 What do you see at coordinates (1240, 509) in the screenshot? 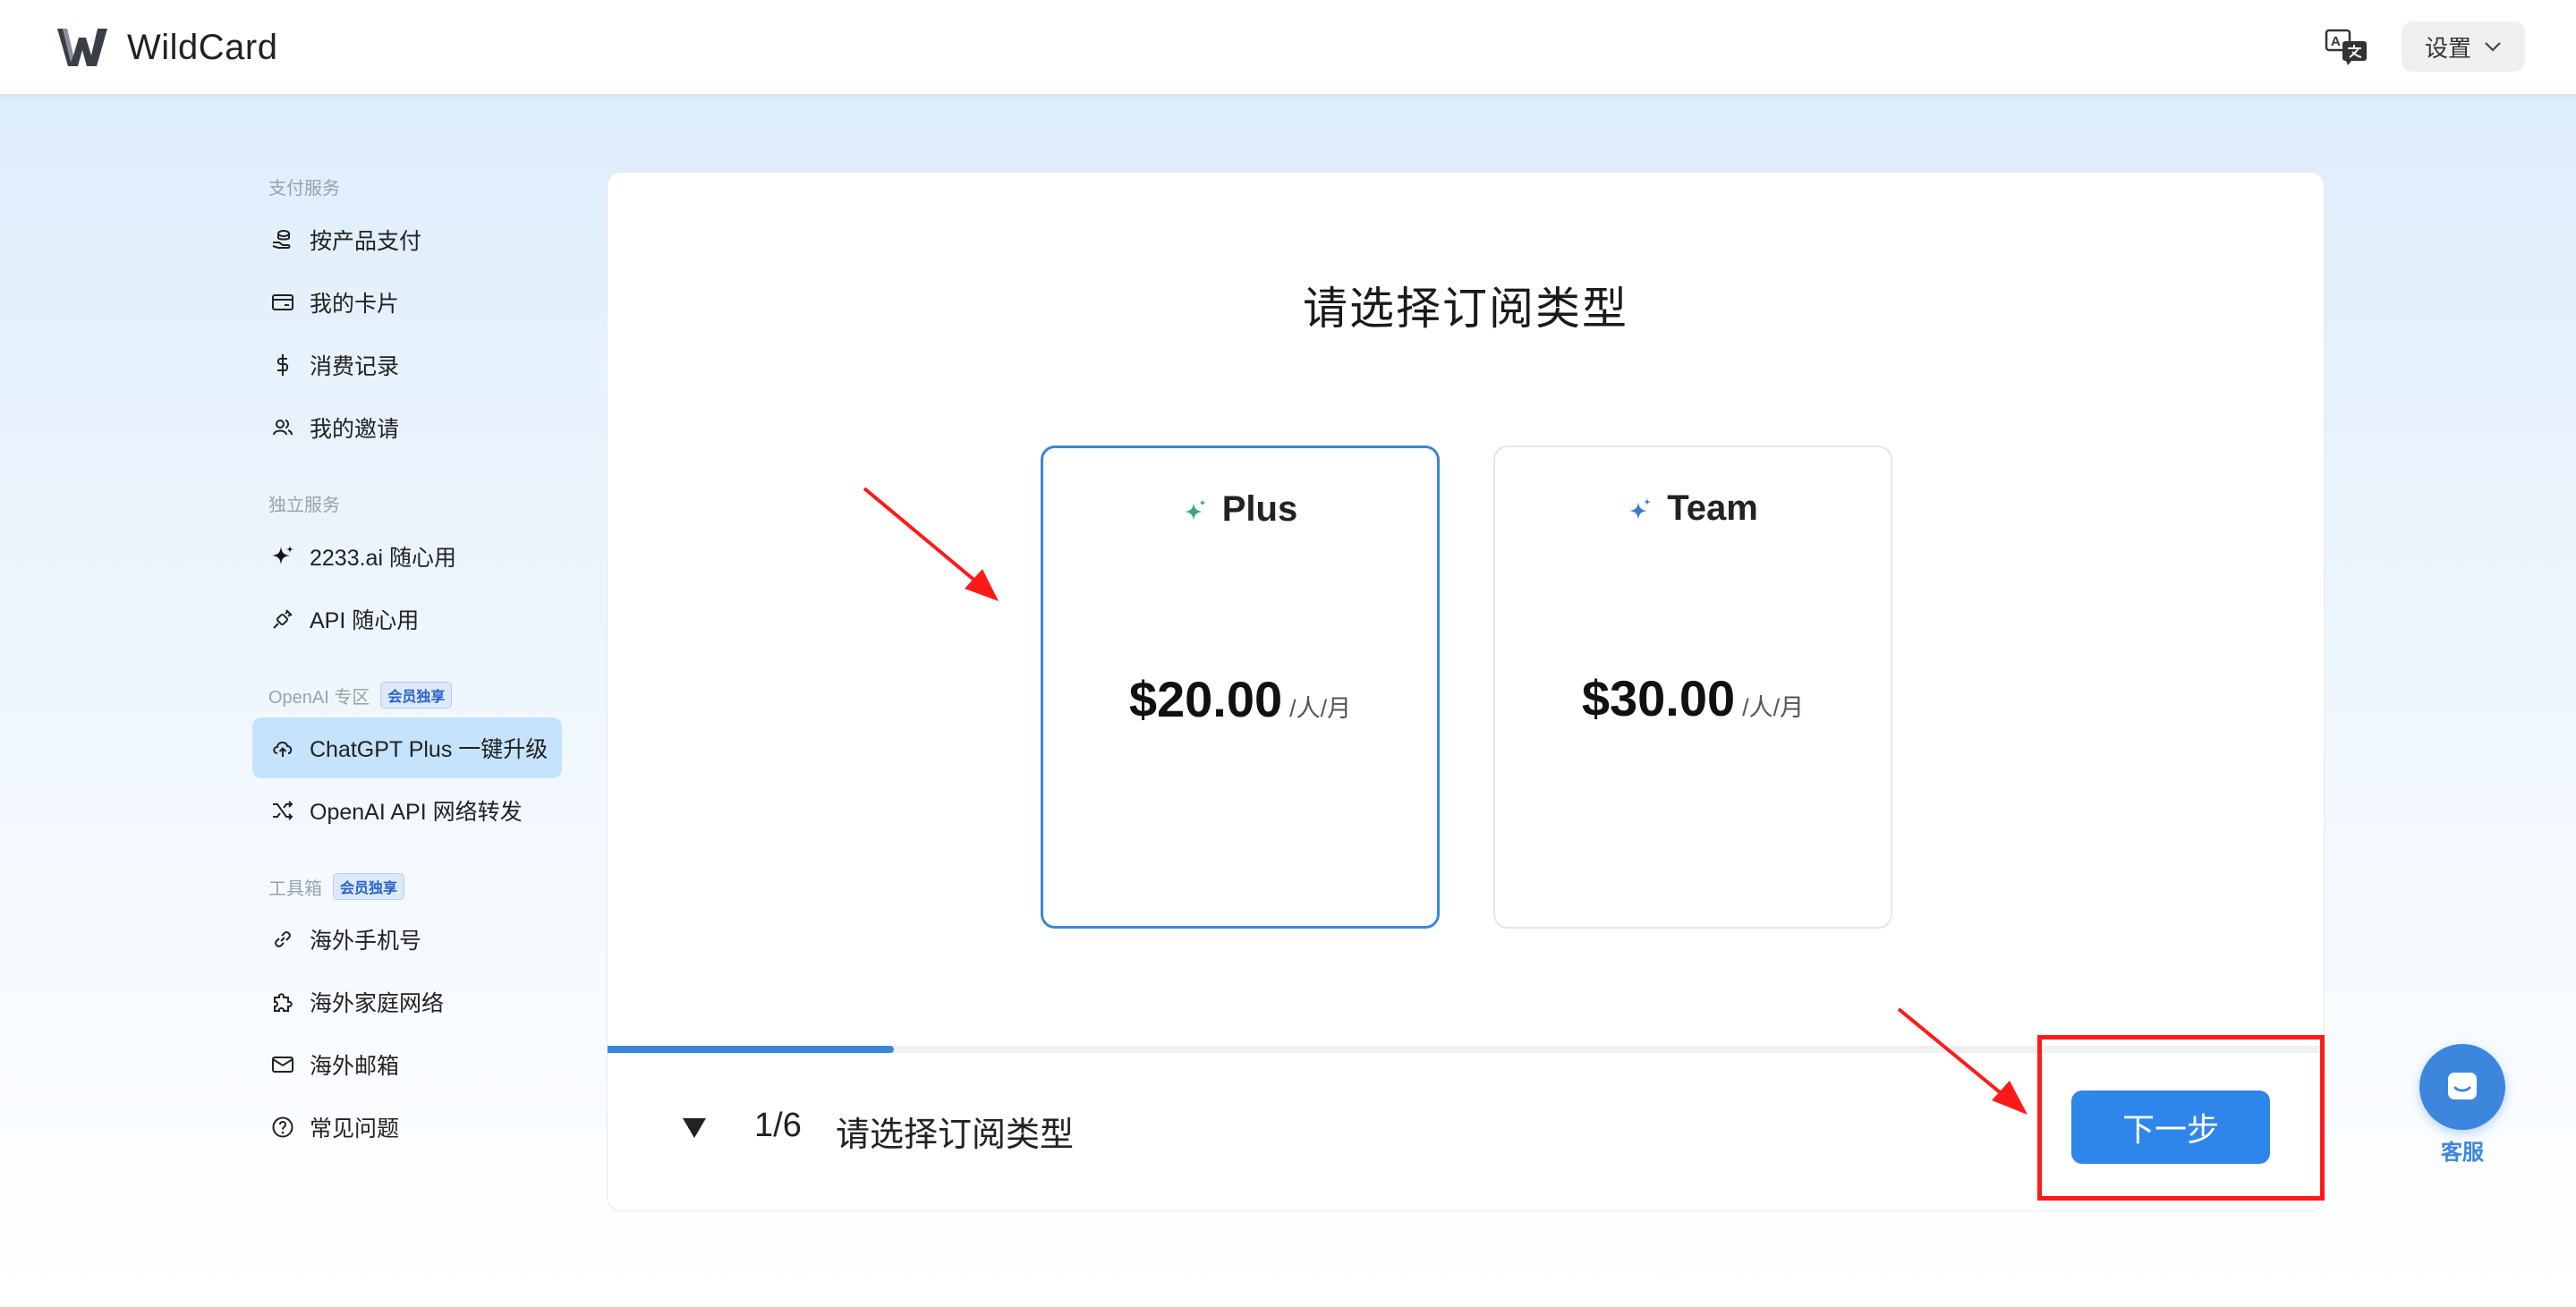
I see `plan-name: Plus` at bounding box center [1240, 509].